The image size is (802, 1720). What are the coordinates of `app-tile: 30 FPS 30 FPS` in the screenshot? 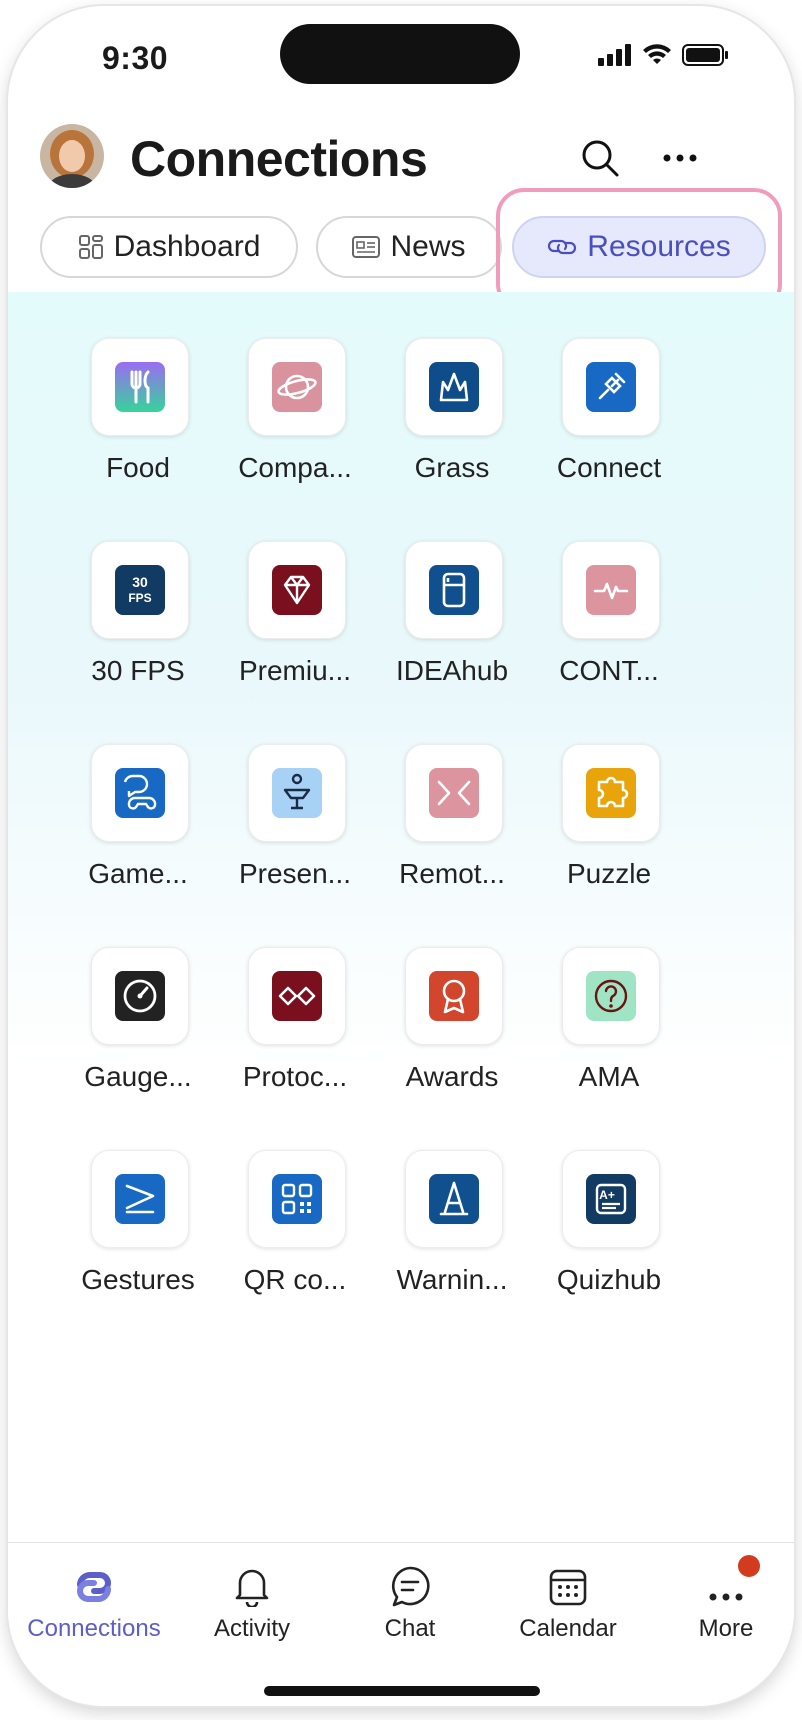 It's located at (138, 590).